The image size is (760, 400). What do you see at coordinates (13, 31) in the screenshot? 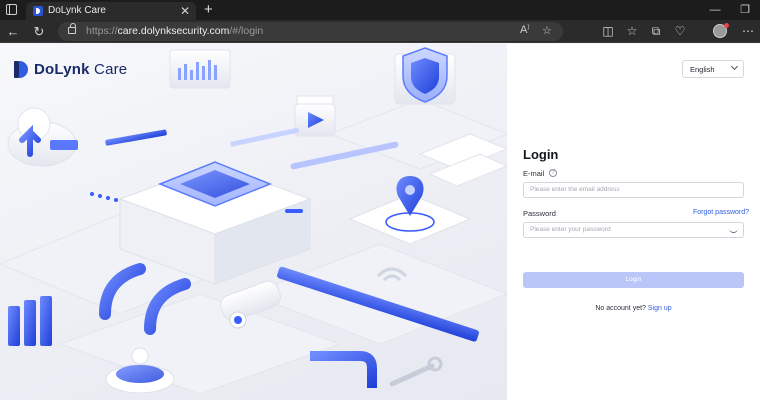
I see `back-icon: ←` at bounding box center [13, 31].